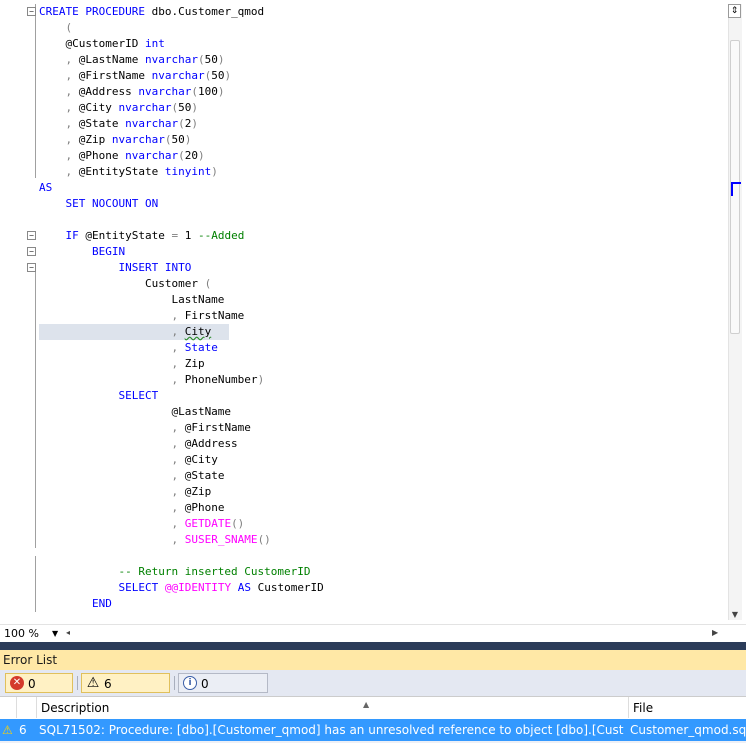 Image resolution: width=746 pixels, height=743 pixels. Describe the element at coordinates (115, 267) in the screenshot. I see `code-token: INSERT INTO` at that location.